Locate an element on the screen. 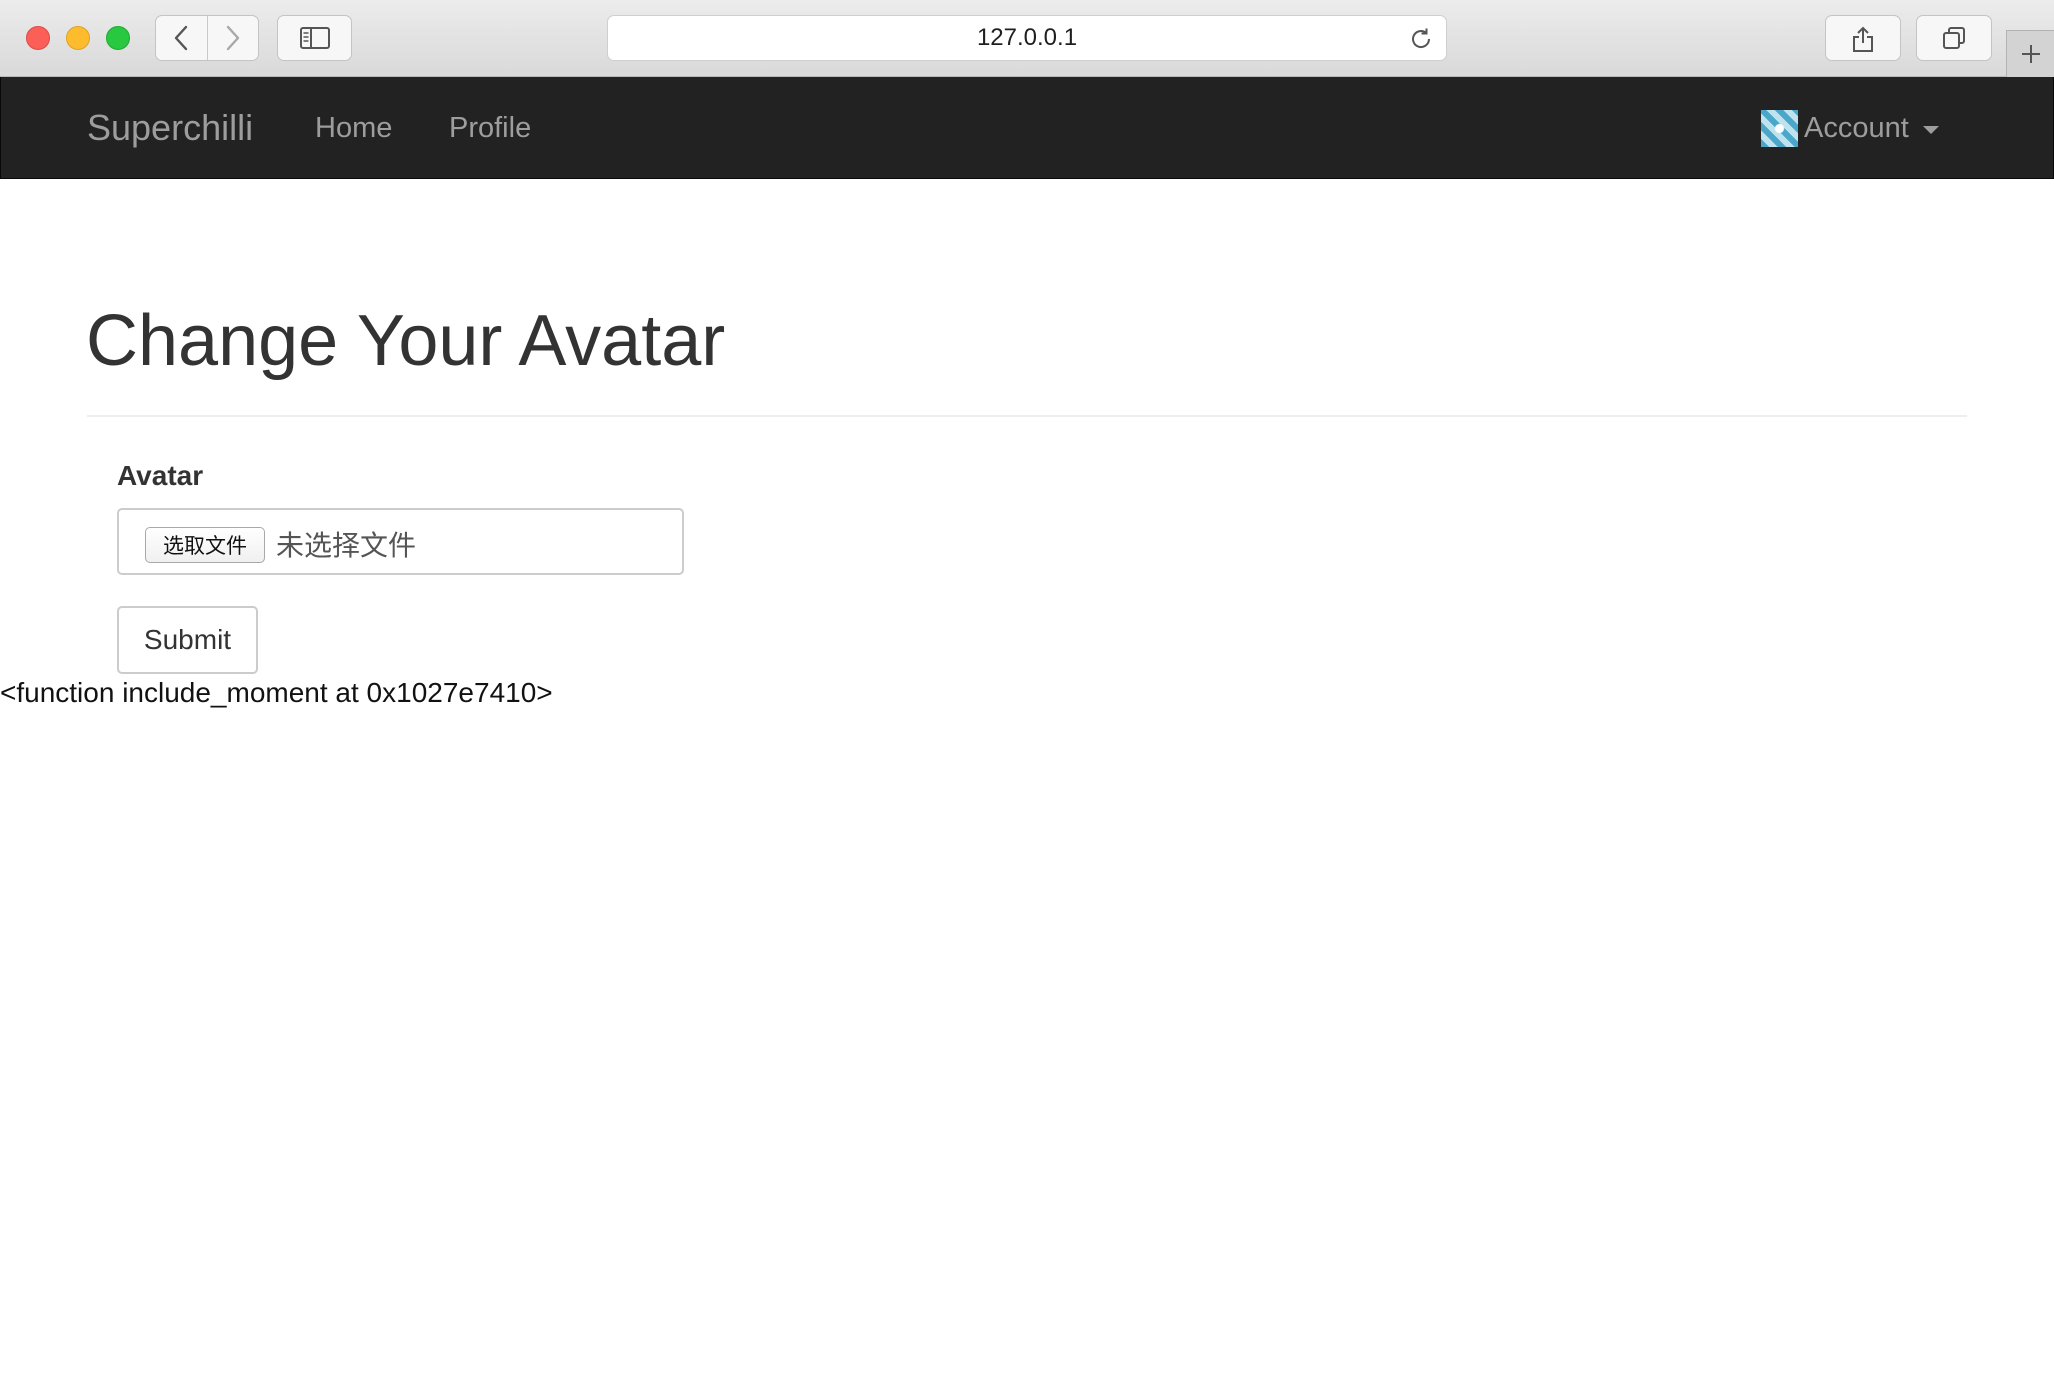 This screenshot has width=2054, height=1398. chevron-right-icon is located at coordinates (233, 38).